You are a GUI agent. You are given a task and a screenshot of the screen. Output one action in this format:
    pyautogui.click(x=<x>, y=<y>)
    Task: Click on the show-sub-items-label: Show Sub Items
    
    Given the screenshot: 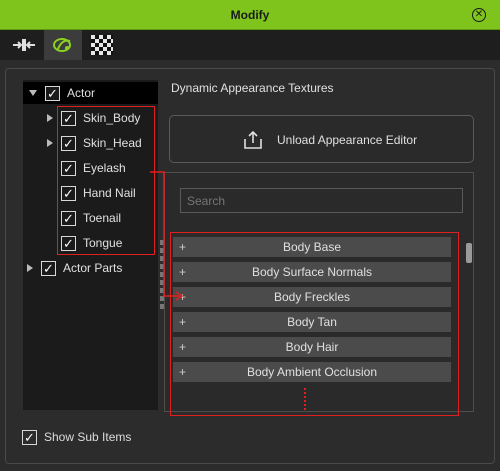 What is the action you would take?
    pyautogui.click(x=88, y=437)
    